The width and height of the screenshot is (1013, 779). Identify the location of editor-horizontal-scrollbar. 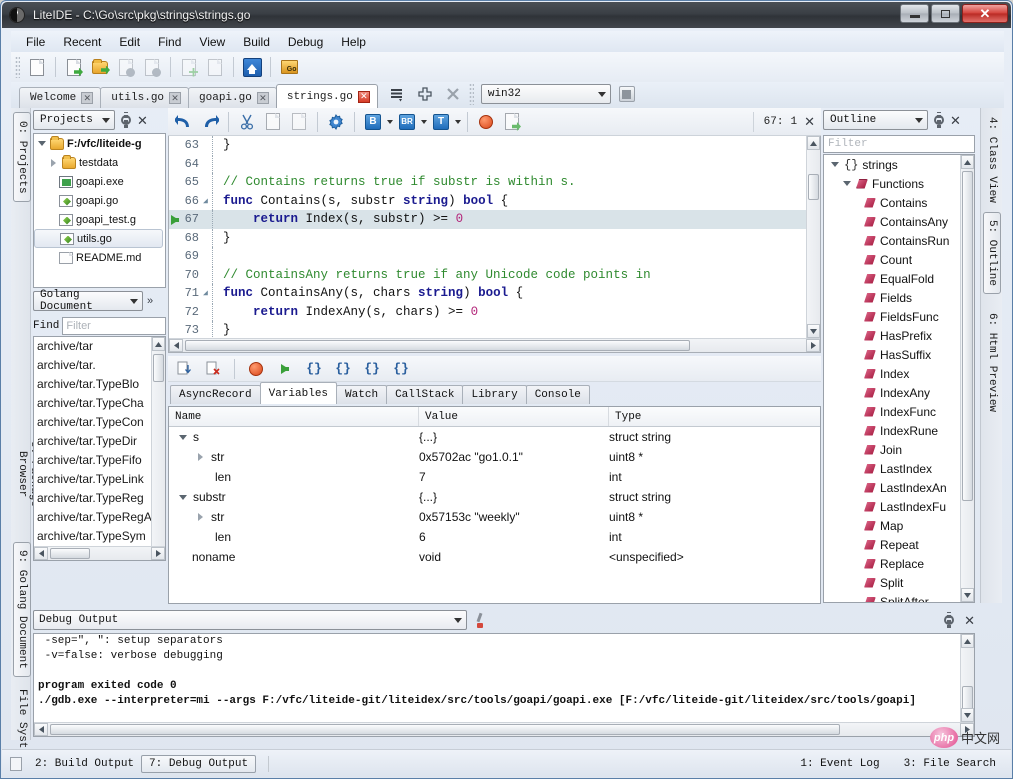
(494, 345).